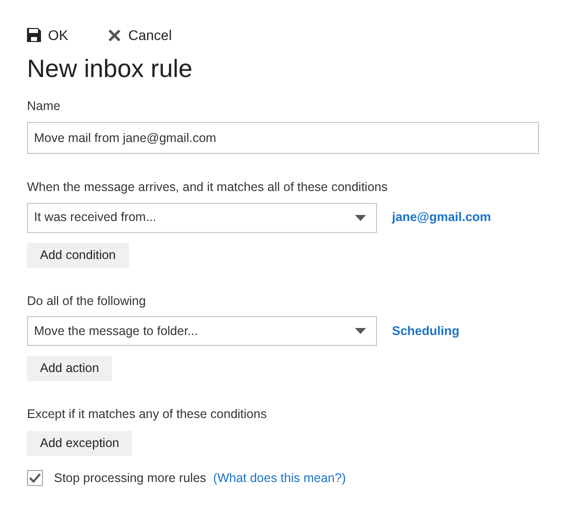 This screenshot has height=519, width=567. Describe the element at coordinates (140, 35) in the screenshot. I see `cancel-button: Cancel` at that location.